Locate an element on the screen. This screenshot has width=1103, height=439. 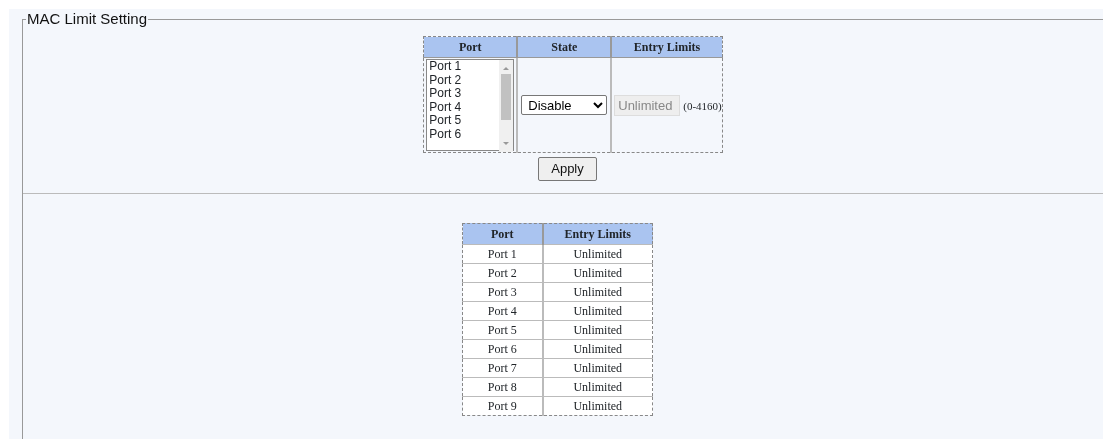
port-option: Port 1 is located at coordinates (464, 67).